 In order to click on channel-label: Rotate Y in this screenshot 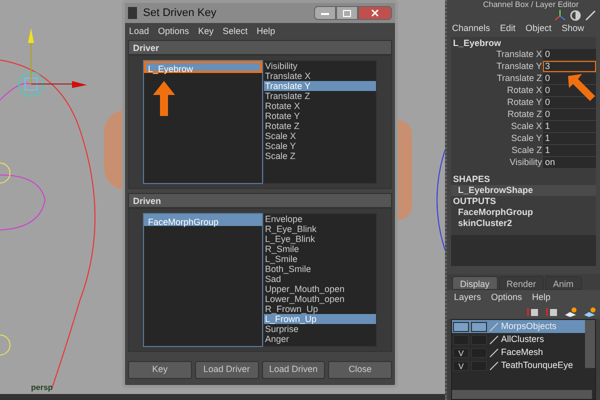, I will do `click(524, 102)`.